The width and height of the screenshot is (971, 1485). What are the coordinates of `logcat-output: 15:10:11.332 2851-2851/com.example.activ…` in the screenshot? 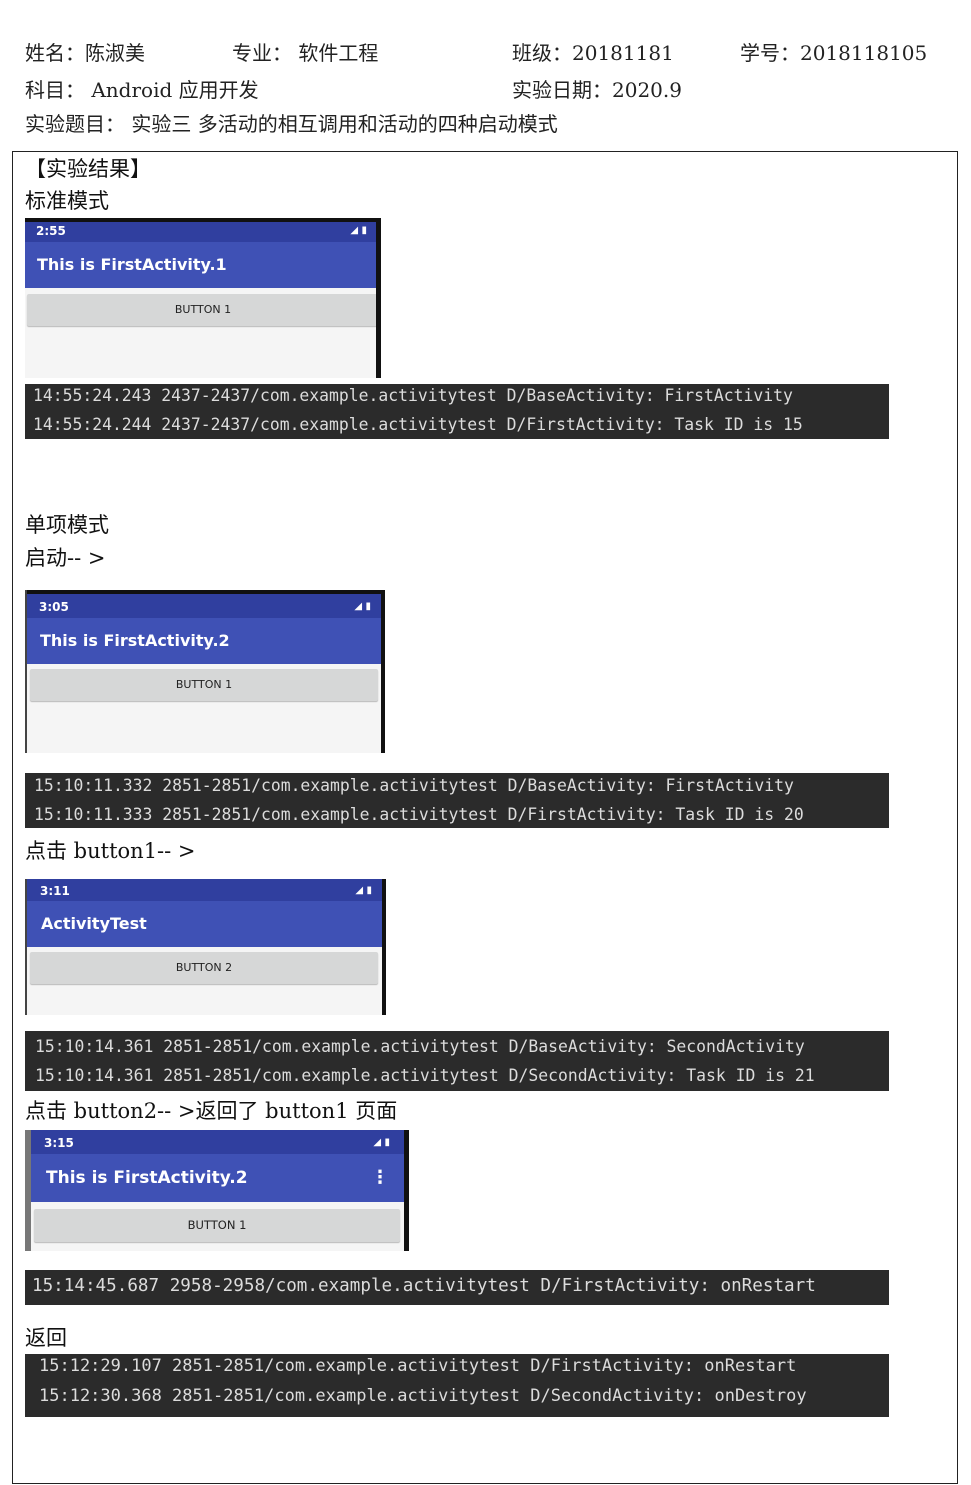 It's located at (457, 800).